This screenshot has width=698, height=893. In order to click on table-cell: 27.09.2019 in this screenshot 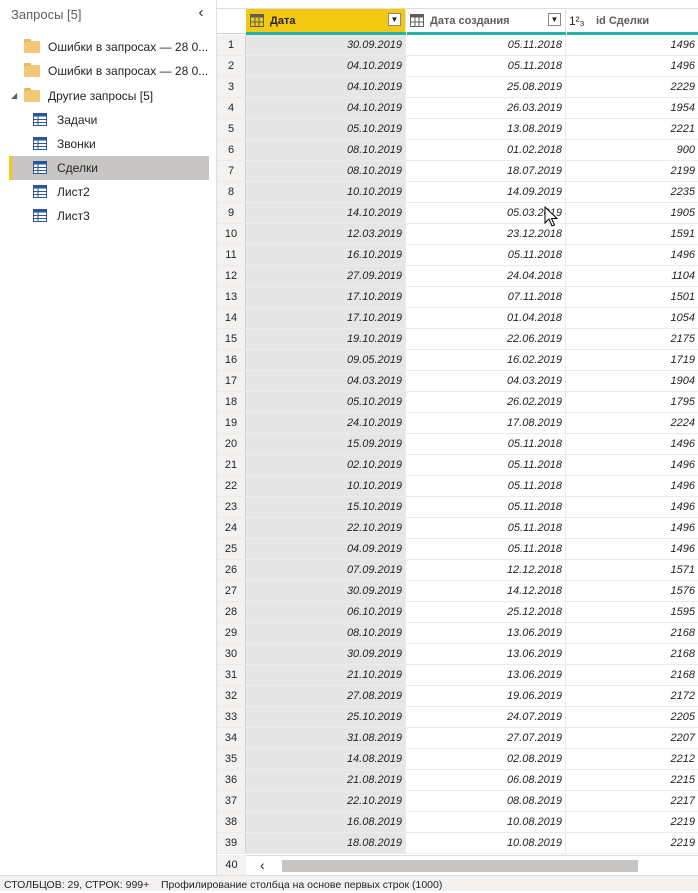, I will do `click(326, 276)`.